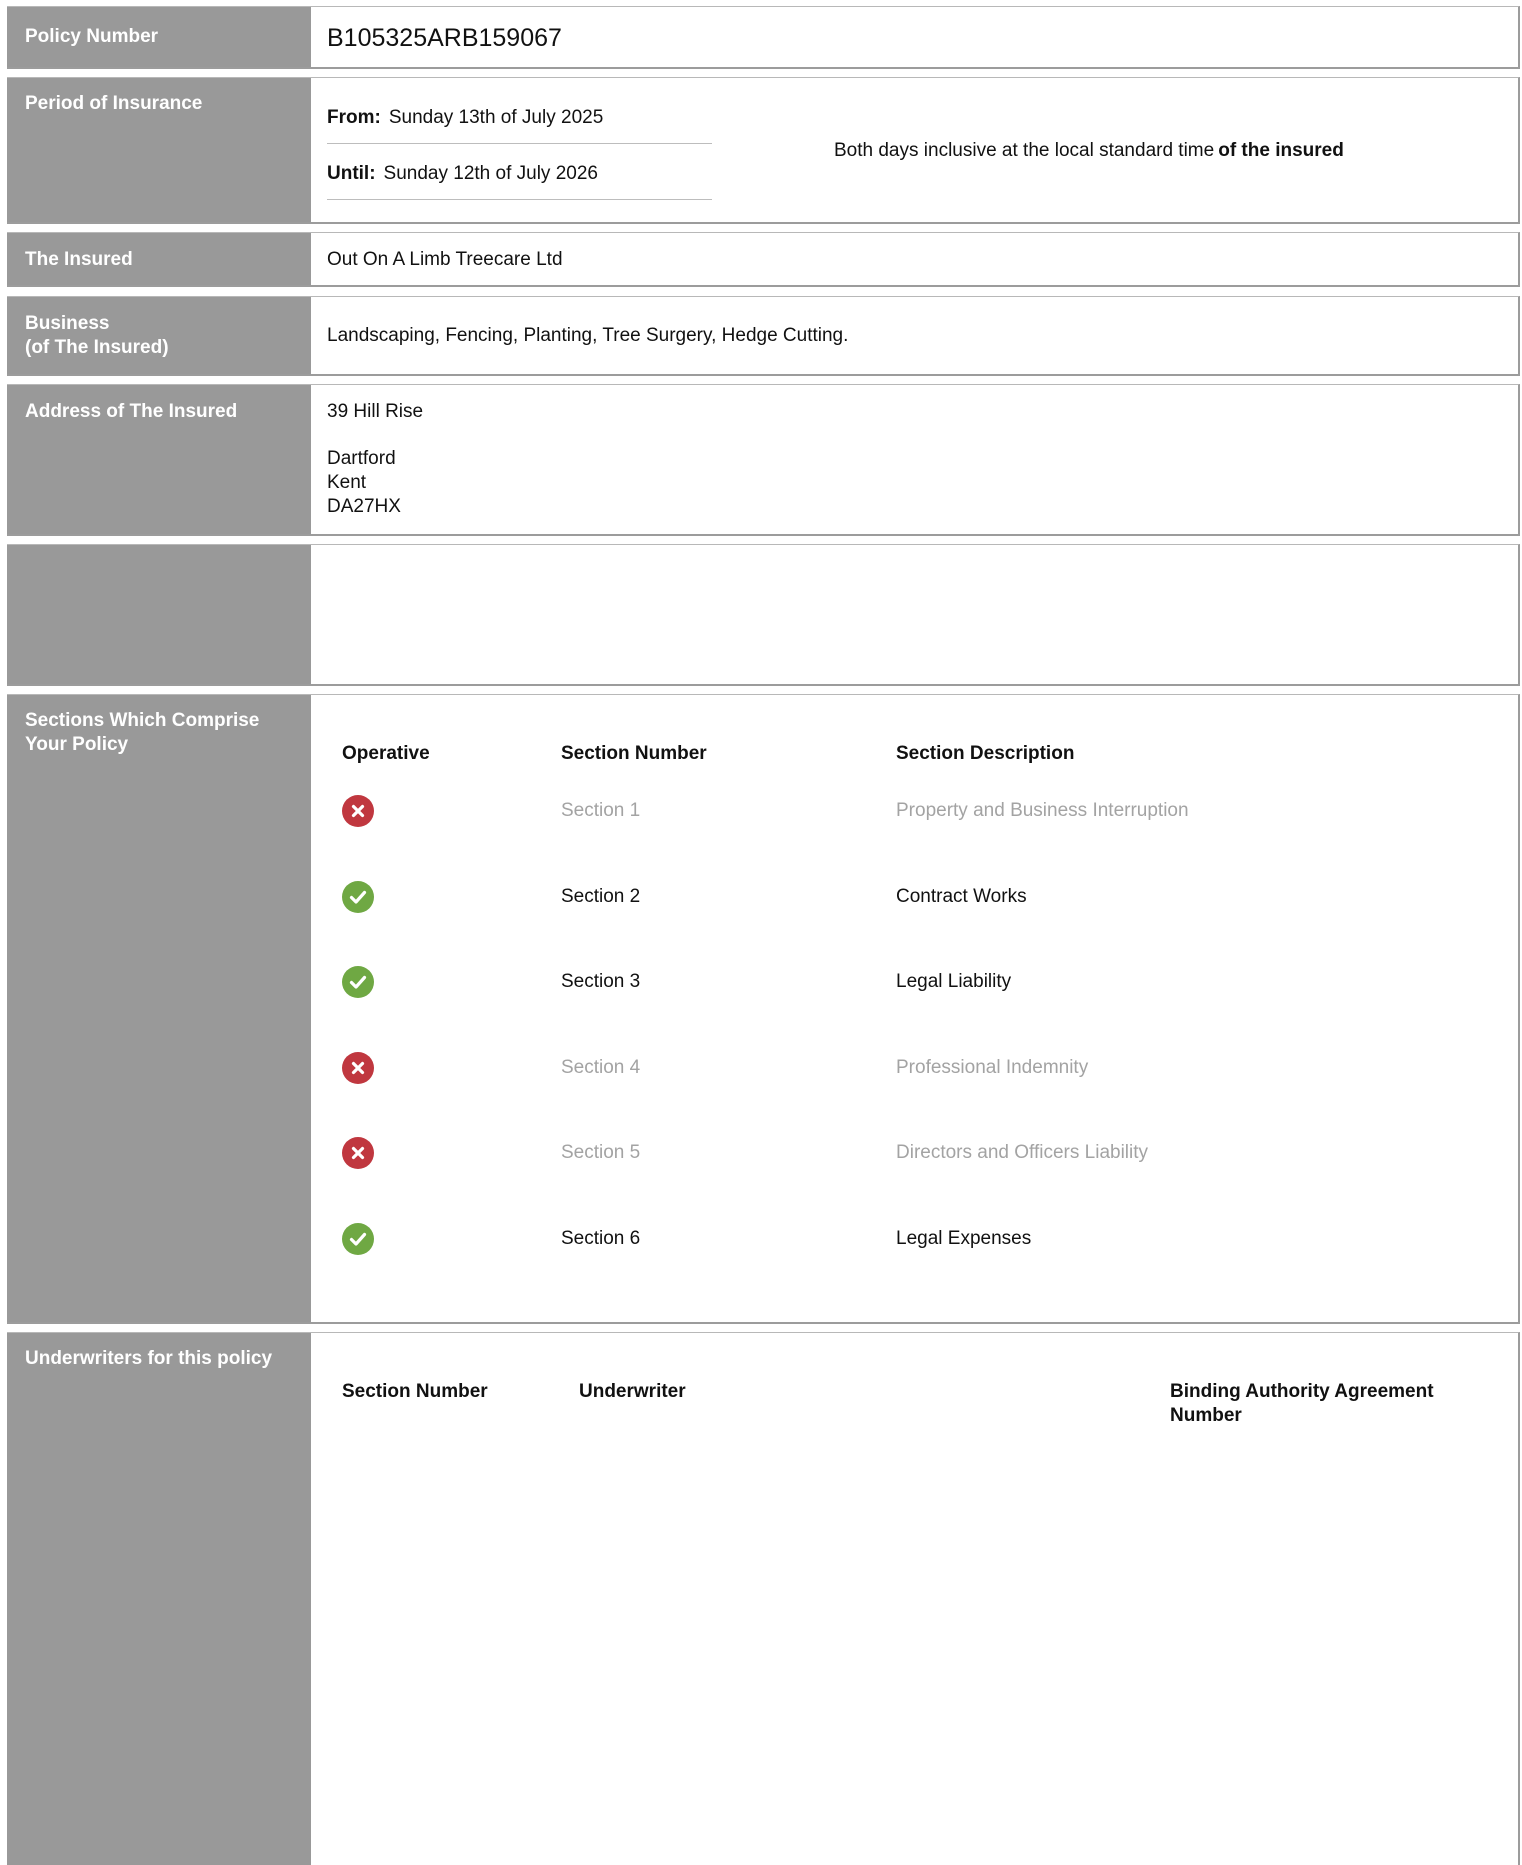  Describe the element at coordinates (961, 896) in the screenshot. I see `section-description: Contract Works` at that location.